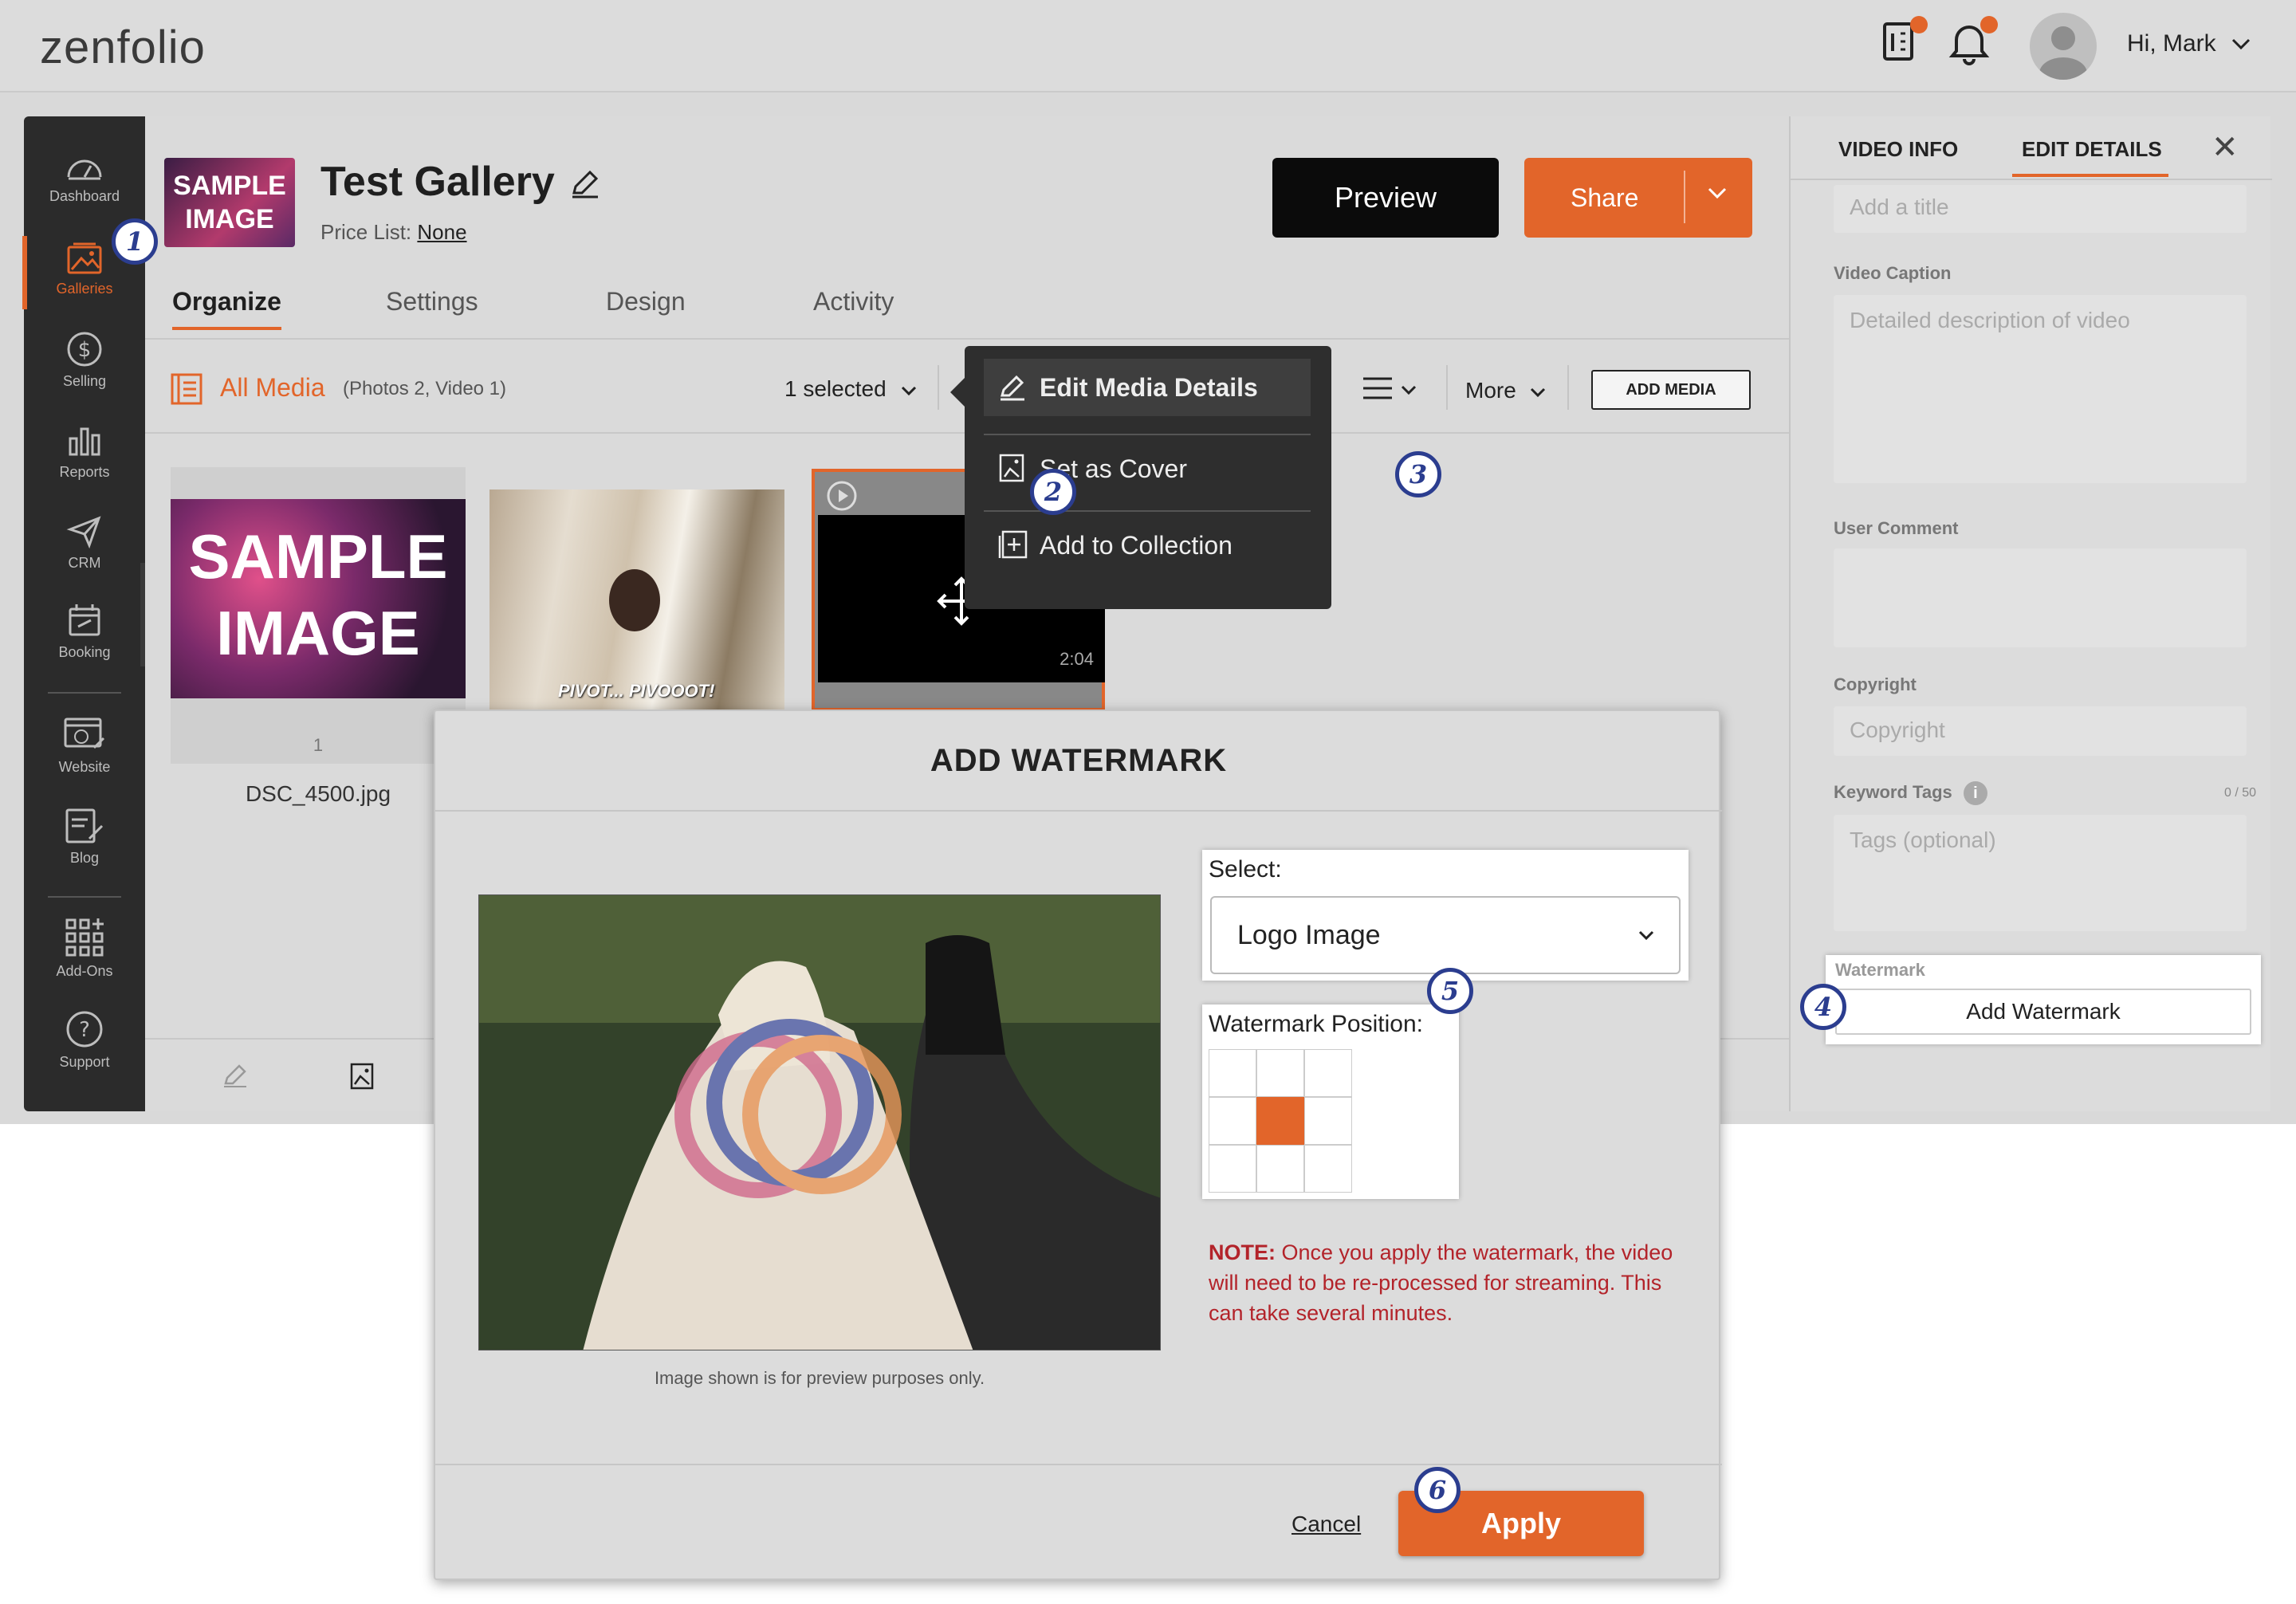 Image resolution: width=2296 pixels, height=1604 pixels. What do you see at coordinates (84, 370) in the screenshot?
I see `nav-selling: $ Selling` at bounding box center [84, 370].